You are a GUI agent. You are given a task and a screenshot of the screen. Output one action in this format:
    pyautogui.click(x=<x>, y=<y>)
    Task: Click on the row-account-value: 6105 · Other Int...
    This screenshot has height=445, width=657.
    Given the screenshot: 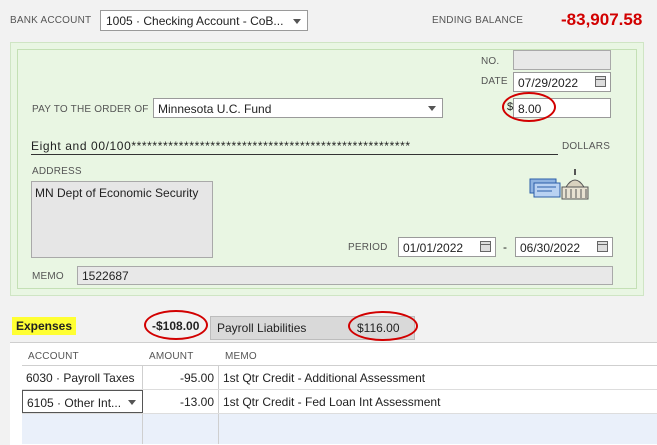 What is the action you would take?
    pyautogui.click(x=74, y=403)
    